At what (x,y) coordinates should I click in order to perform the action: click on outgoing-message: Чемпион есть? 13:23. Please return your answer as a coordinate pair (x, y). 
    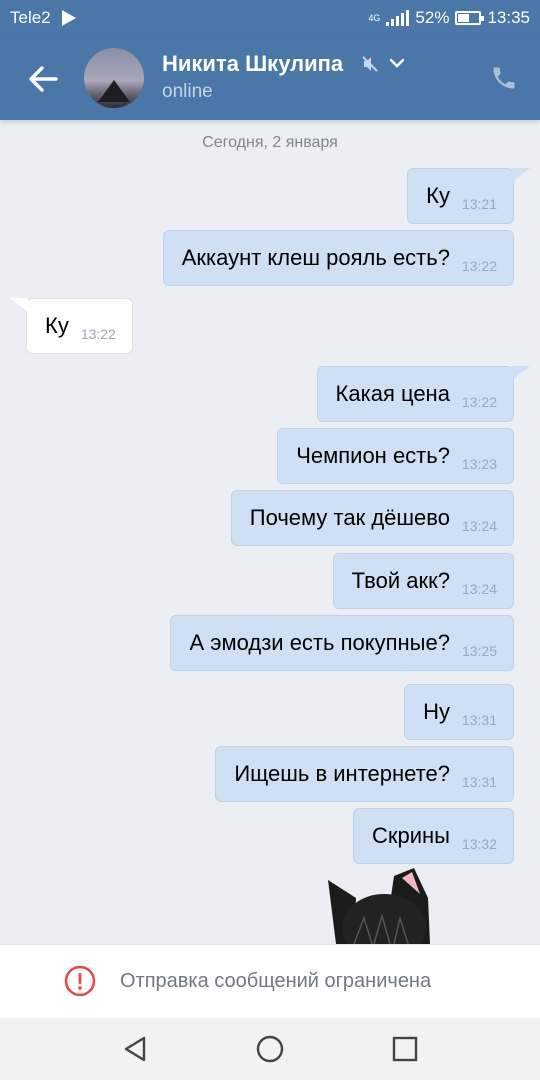
    Looking at the image, I should click on (395, 456).